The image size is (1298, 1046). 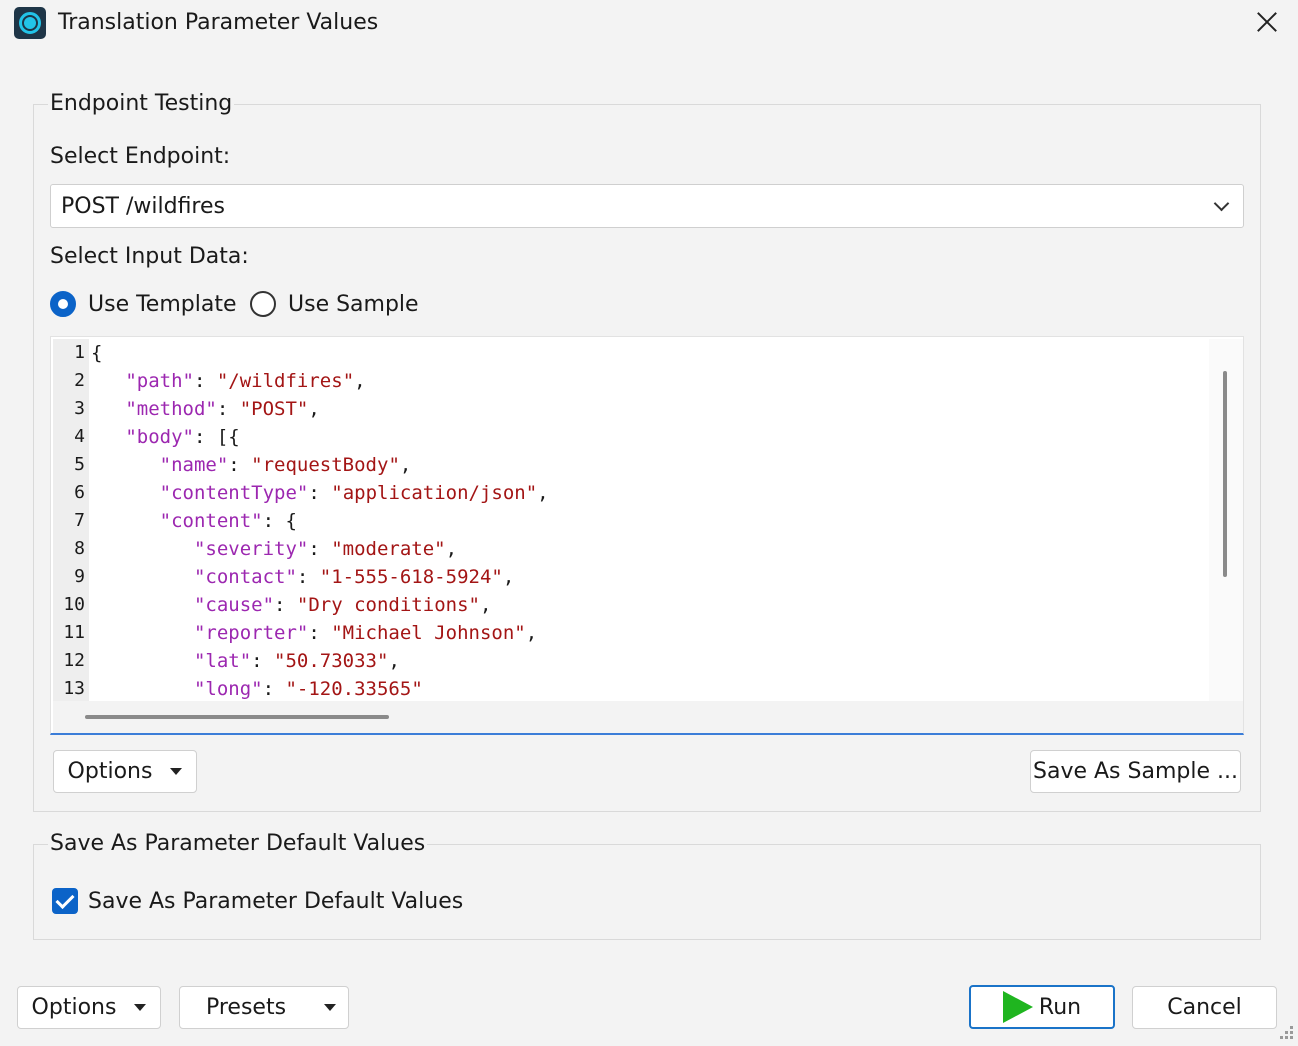 I want to click on code-key: "content", so click(x=211, y=521).